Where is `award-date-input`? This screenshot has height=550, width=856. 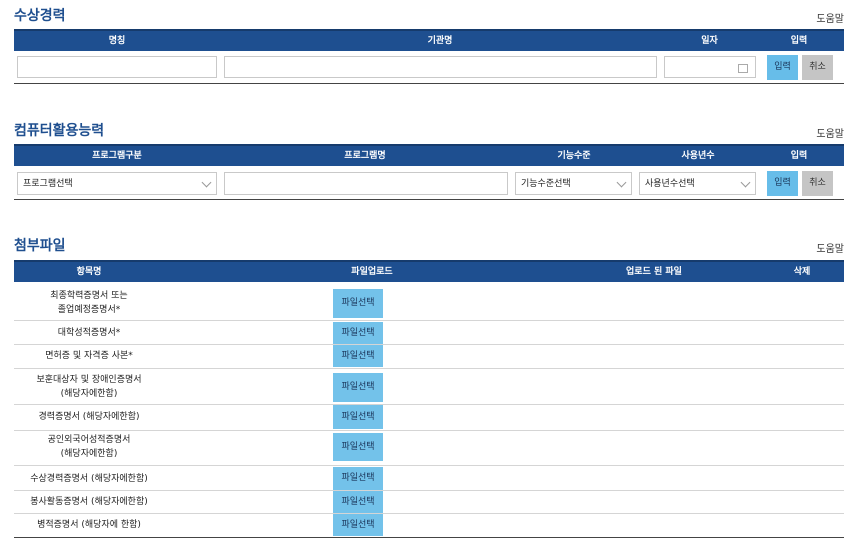 award-date-input is located at coordinates (710, 67).